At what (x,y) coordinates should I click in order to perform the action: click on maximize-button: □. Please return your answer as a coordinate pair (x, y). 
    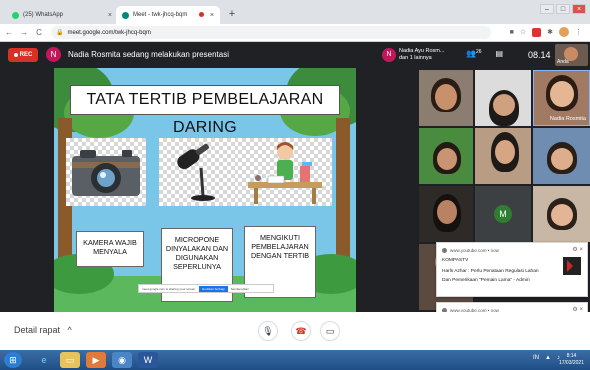
    Looking at the image, I should click on (563, 9).